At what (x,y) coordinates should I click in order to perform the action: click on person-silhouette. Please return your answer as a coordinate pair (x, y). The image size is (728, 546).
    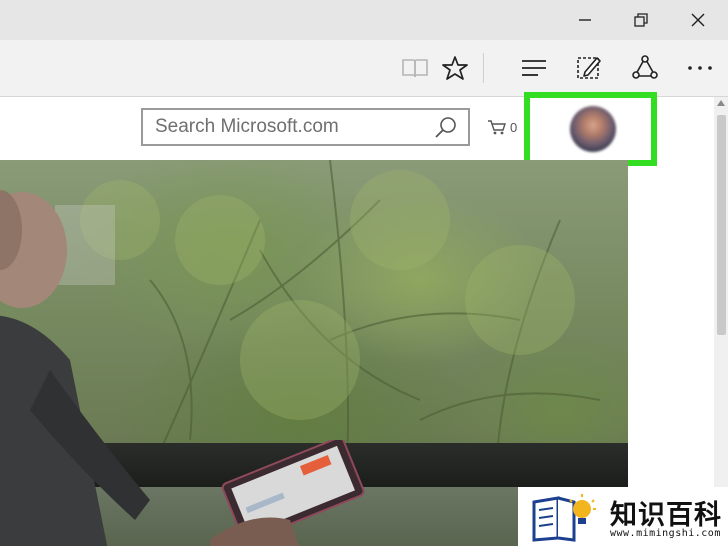
    Looking at the image, I should click on (75, 368).